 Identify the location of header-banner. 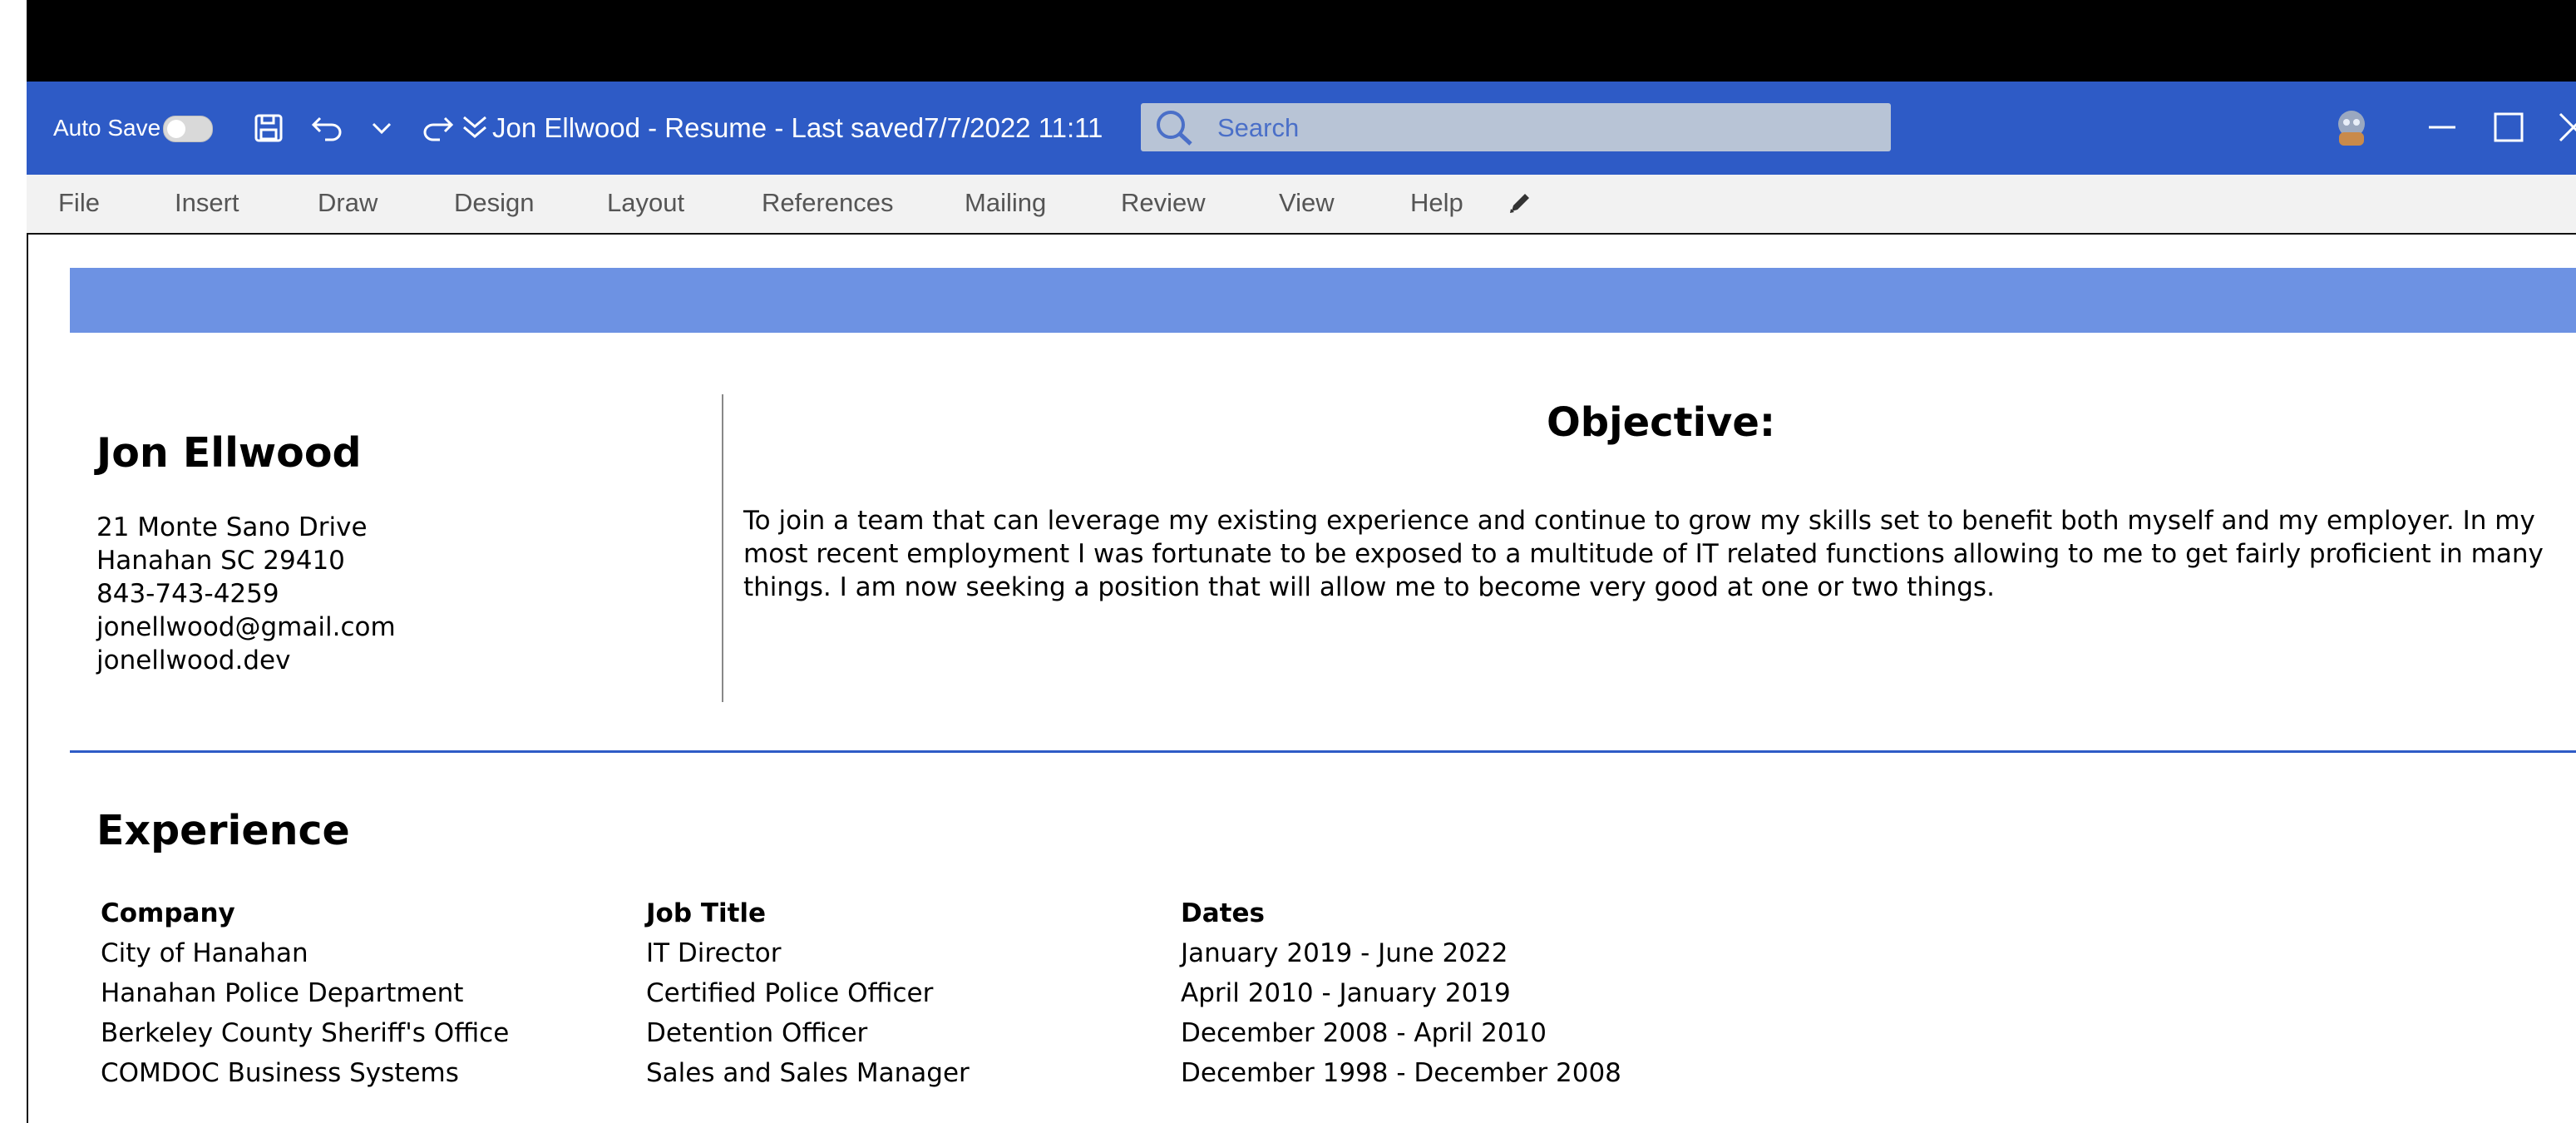
(1323, 300).